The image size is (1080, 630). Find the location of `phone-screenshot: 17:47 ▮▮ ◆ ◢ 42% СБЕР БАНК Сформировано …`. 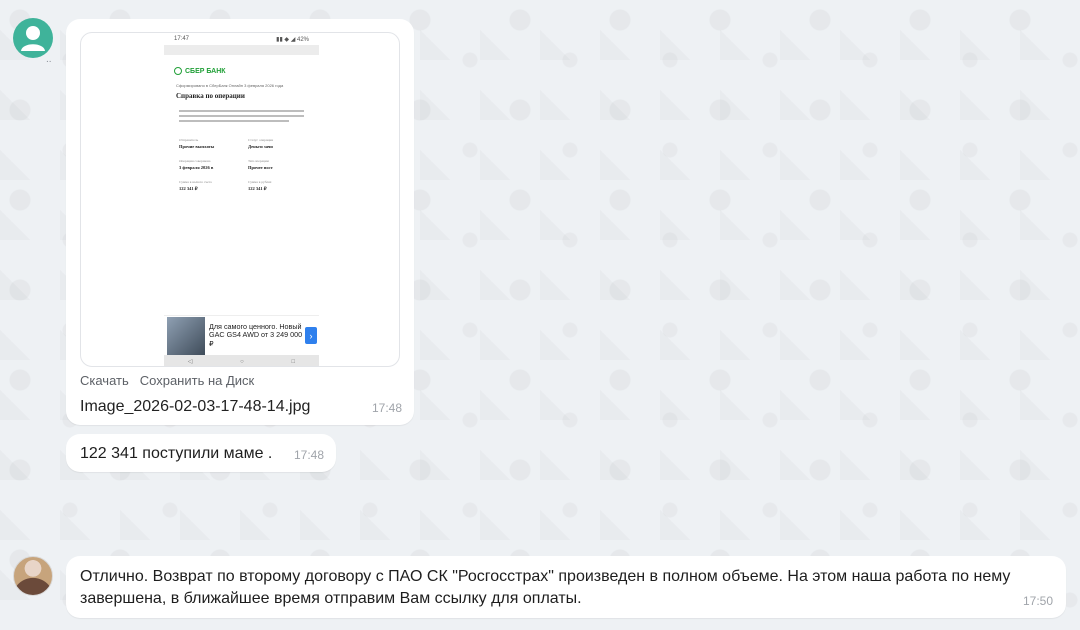

phone-screenshot: 17:47 ▮▮ ◆ ◢ 42% СБЕР БАНК Сформировано … is located at coordinates (241, 199).